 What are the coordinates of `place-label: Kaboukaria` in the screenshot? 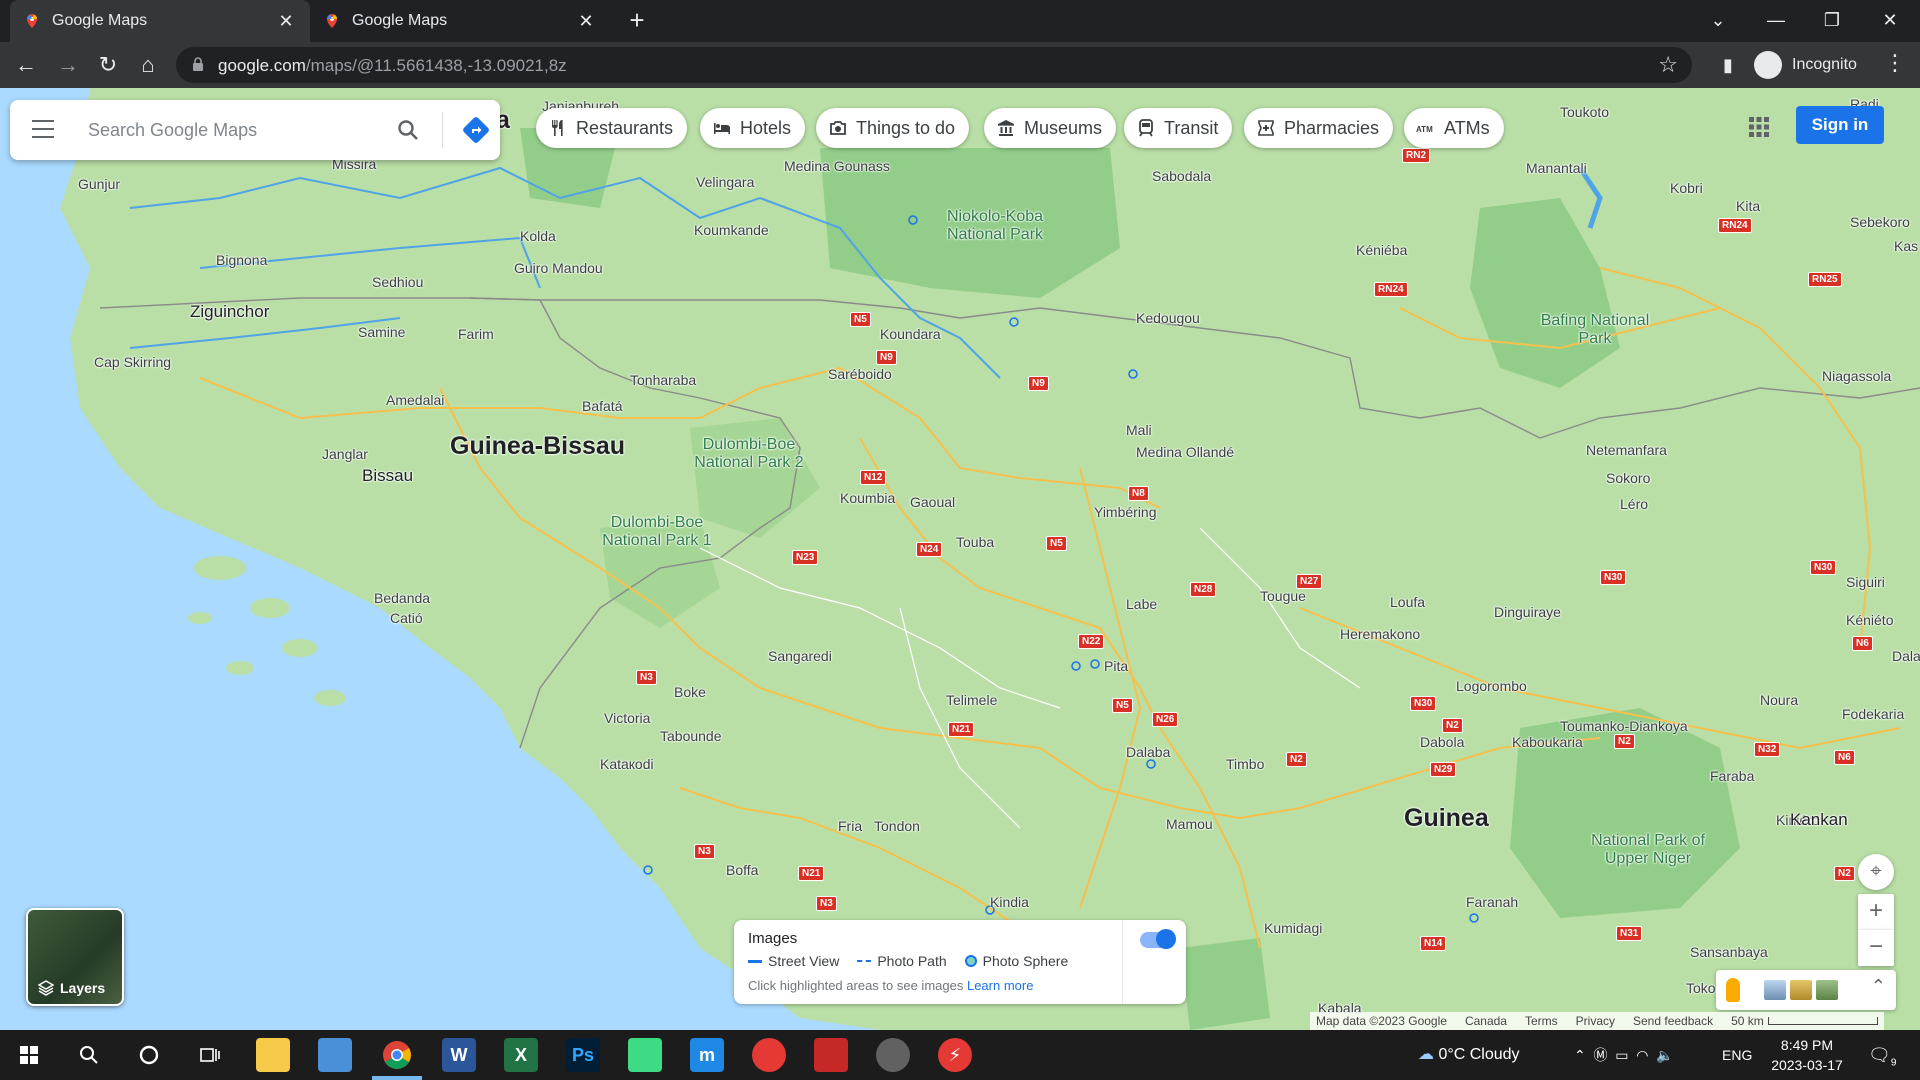 It's located at (1547, 742).